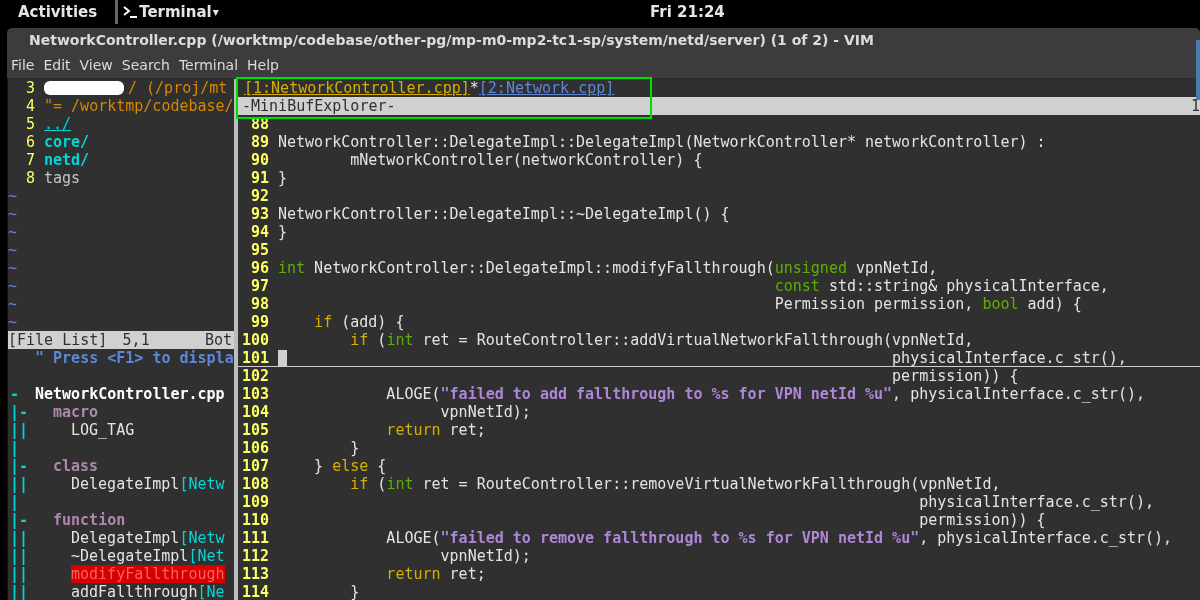 The image size is (1200, 600). What do you see at coordinates (263, 65) in the screenshot?
I see `menu-item: Help` at bounding box center [263, 65].